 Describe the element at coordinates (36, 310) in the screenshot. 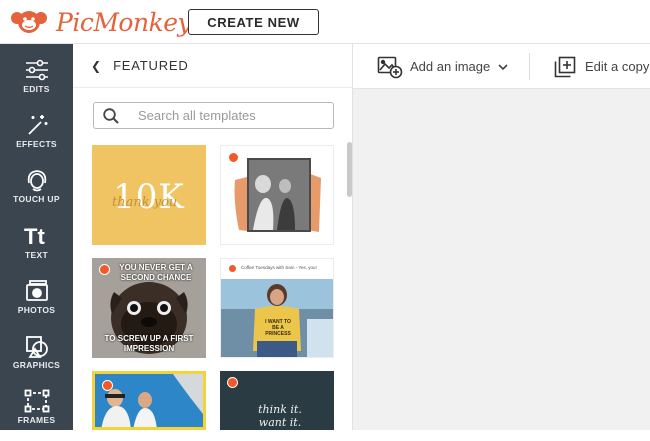

I see `nav-label-photos: PHOTOS` at that location.